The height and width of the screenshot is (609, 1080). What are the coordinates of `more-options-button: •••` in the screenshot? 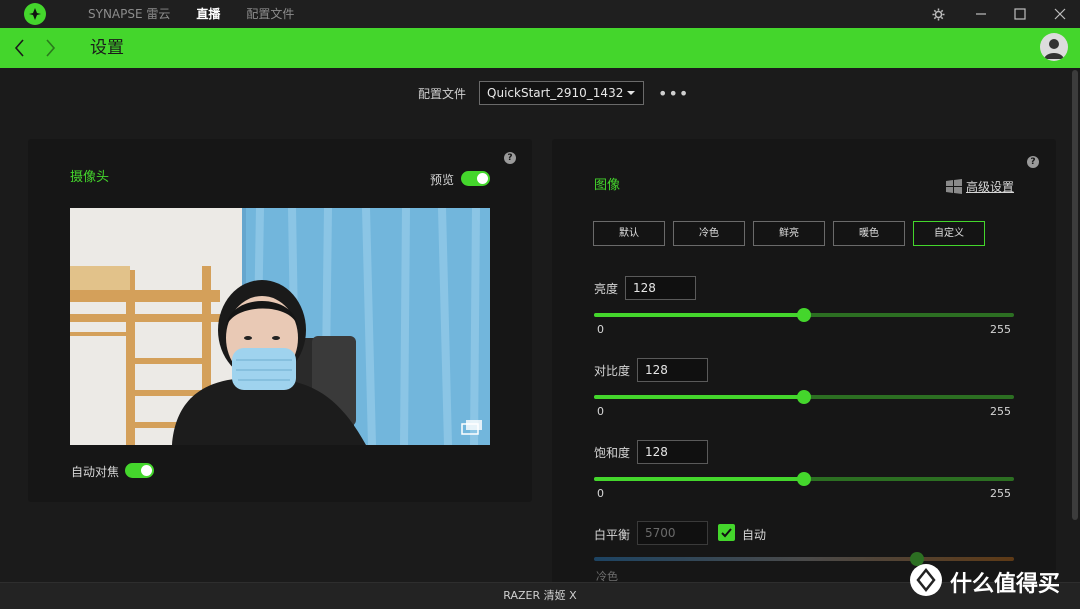 It's located at (673, 93).